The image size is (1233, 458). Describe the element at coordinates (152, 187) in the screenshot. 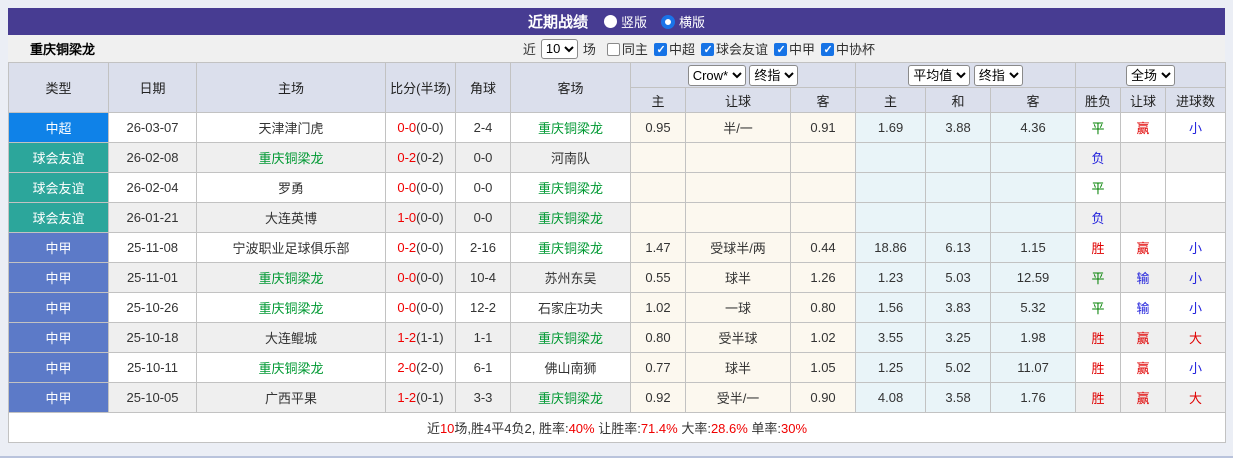

I see `match-date: 26-02-04` at that location.